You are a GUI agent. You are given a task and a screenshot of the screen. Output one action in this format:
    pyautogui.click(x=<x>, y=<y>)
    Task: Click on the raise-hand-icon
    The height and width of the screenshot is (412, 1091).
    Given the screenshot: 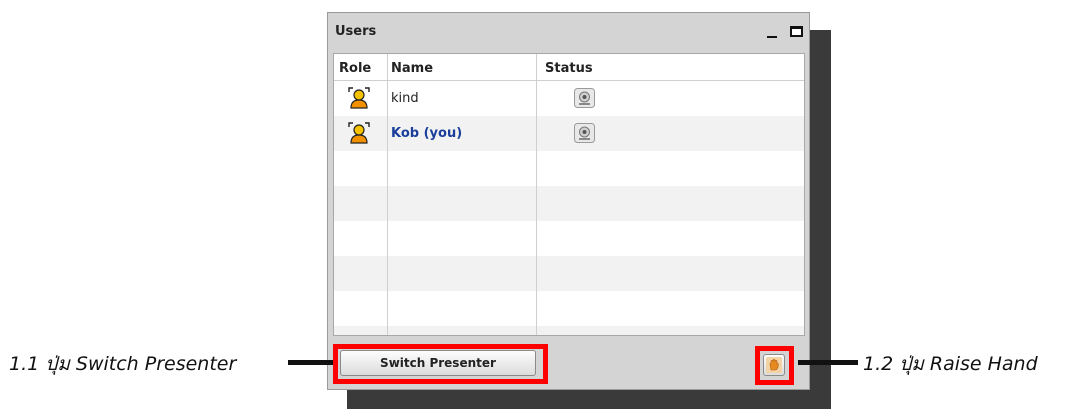 What is the action you would take?
    pyautogui.click(x=774, y=365)
    